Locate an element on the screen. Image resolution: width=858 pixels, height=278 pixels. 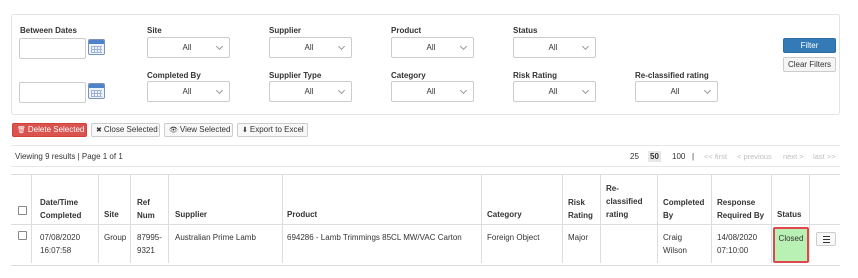
cell-ref-num: 87995- 9321 is located at coordinates (149, 244).